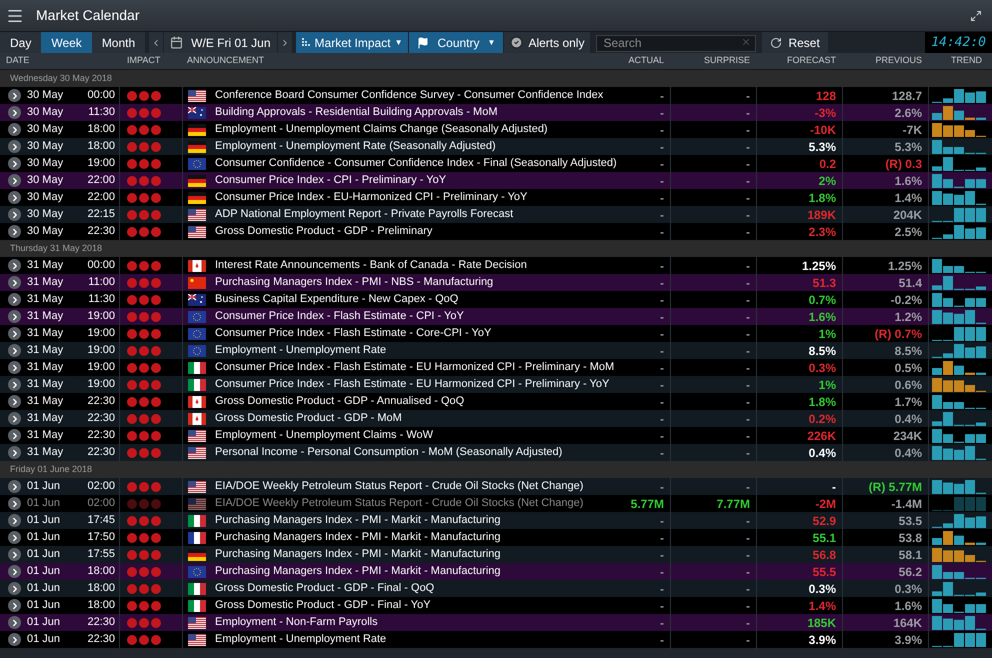 The image size is (992, 658). Describe the element at coordinates (456, 42) in the screenshot. I see `country-filter: Country ▼` at that location.